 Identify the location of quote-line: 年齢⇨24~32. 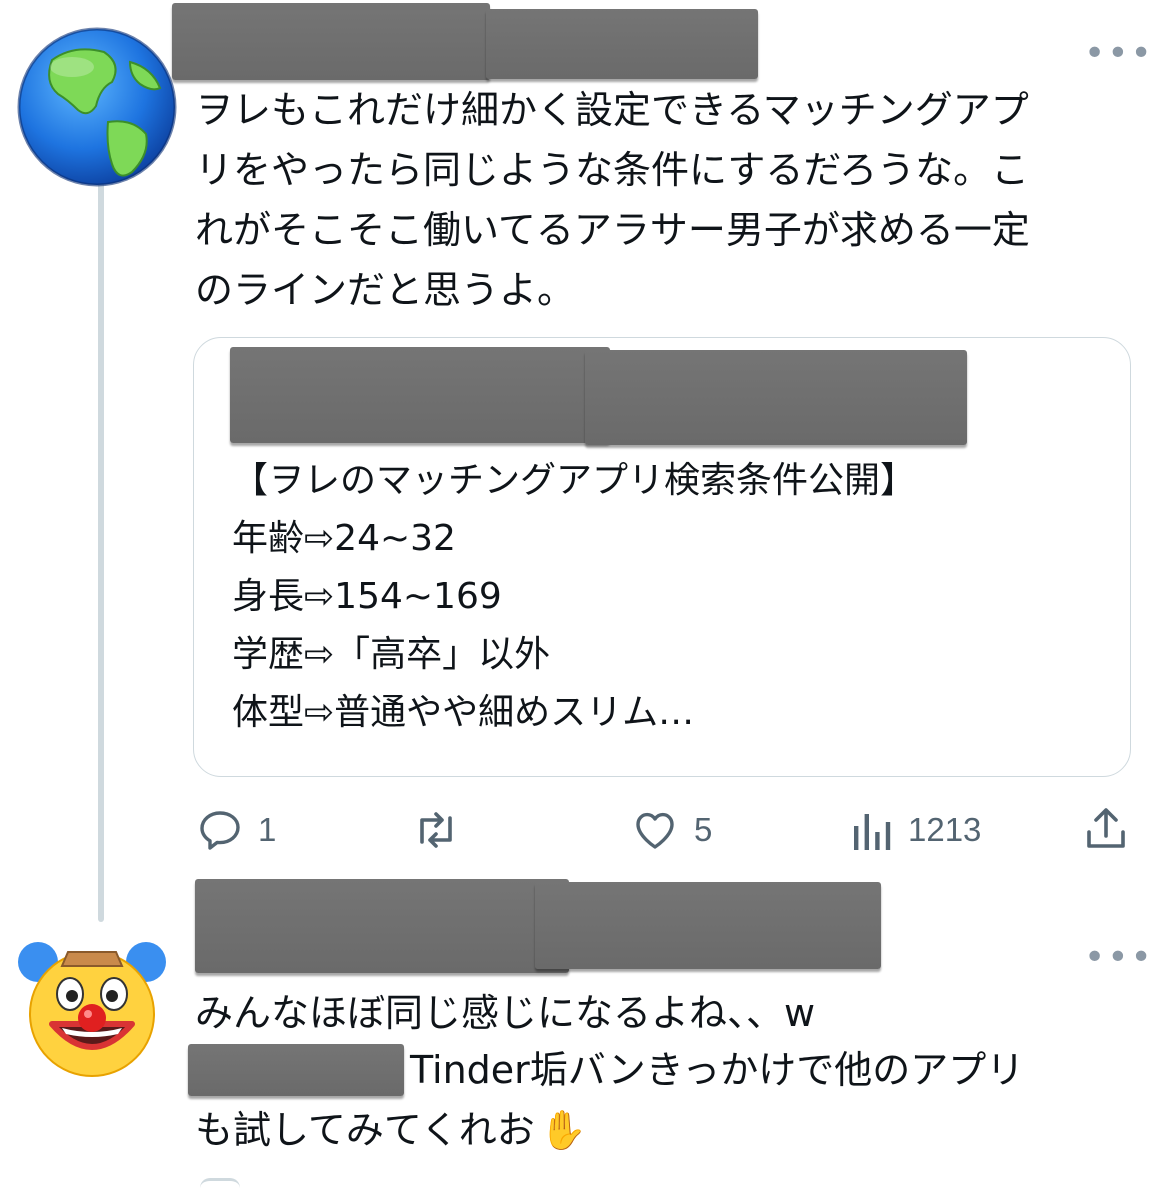
(344, 538).